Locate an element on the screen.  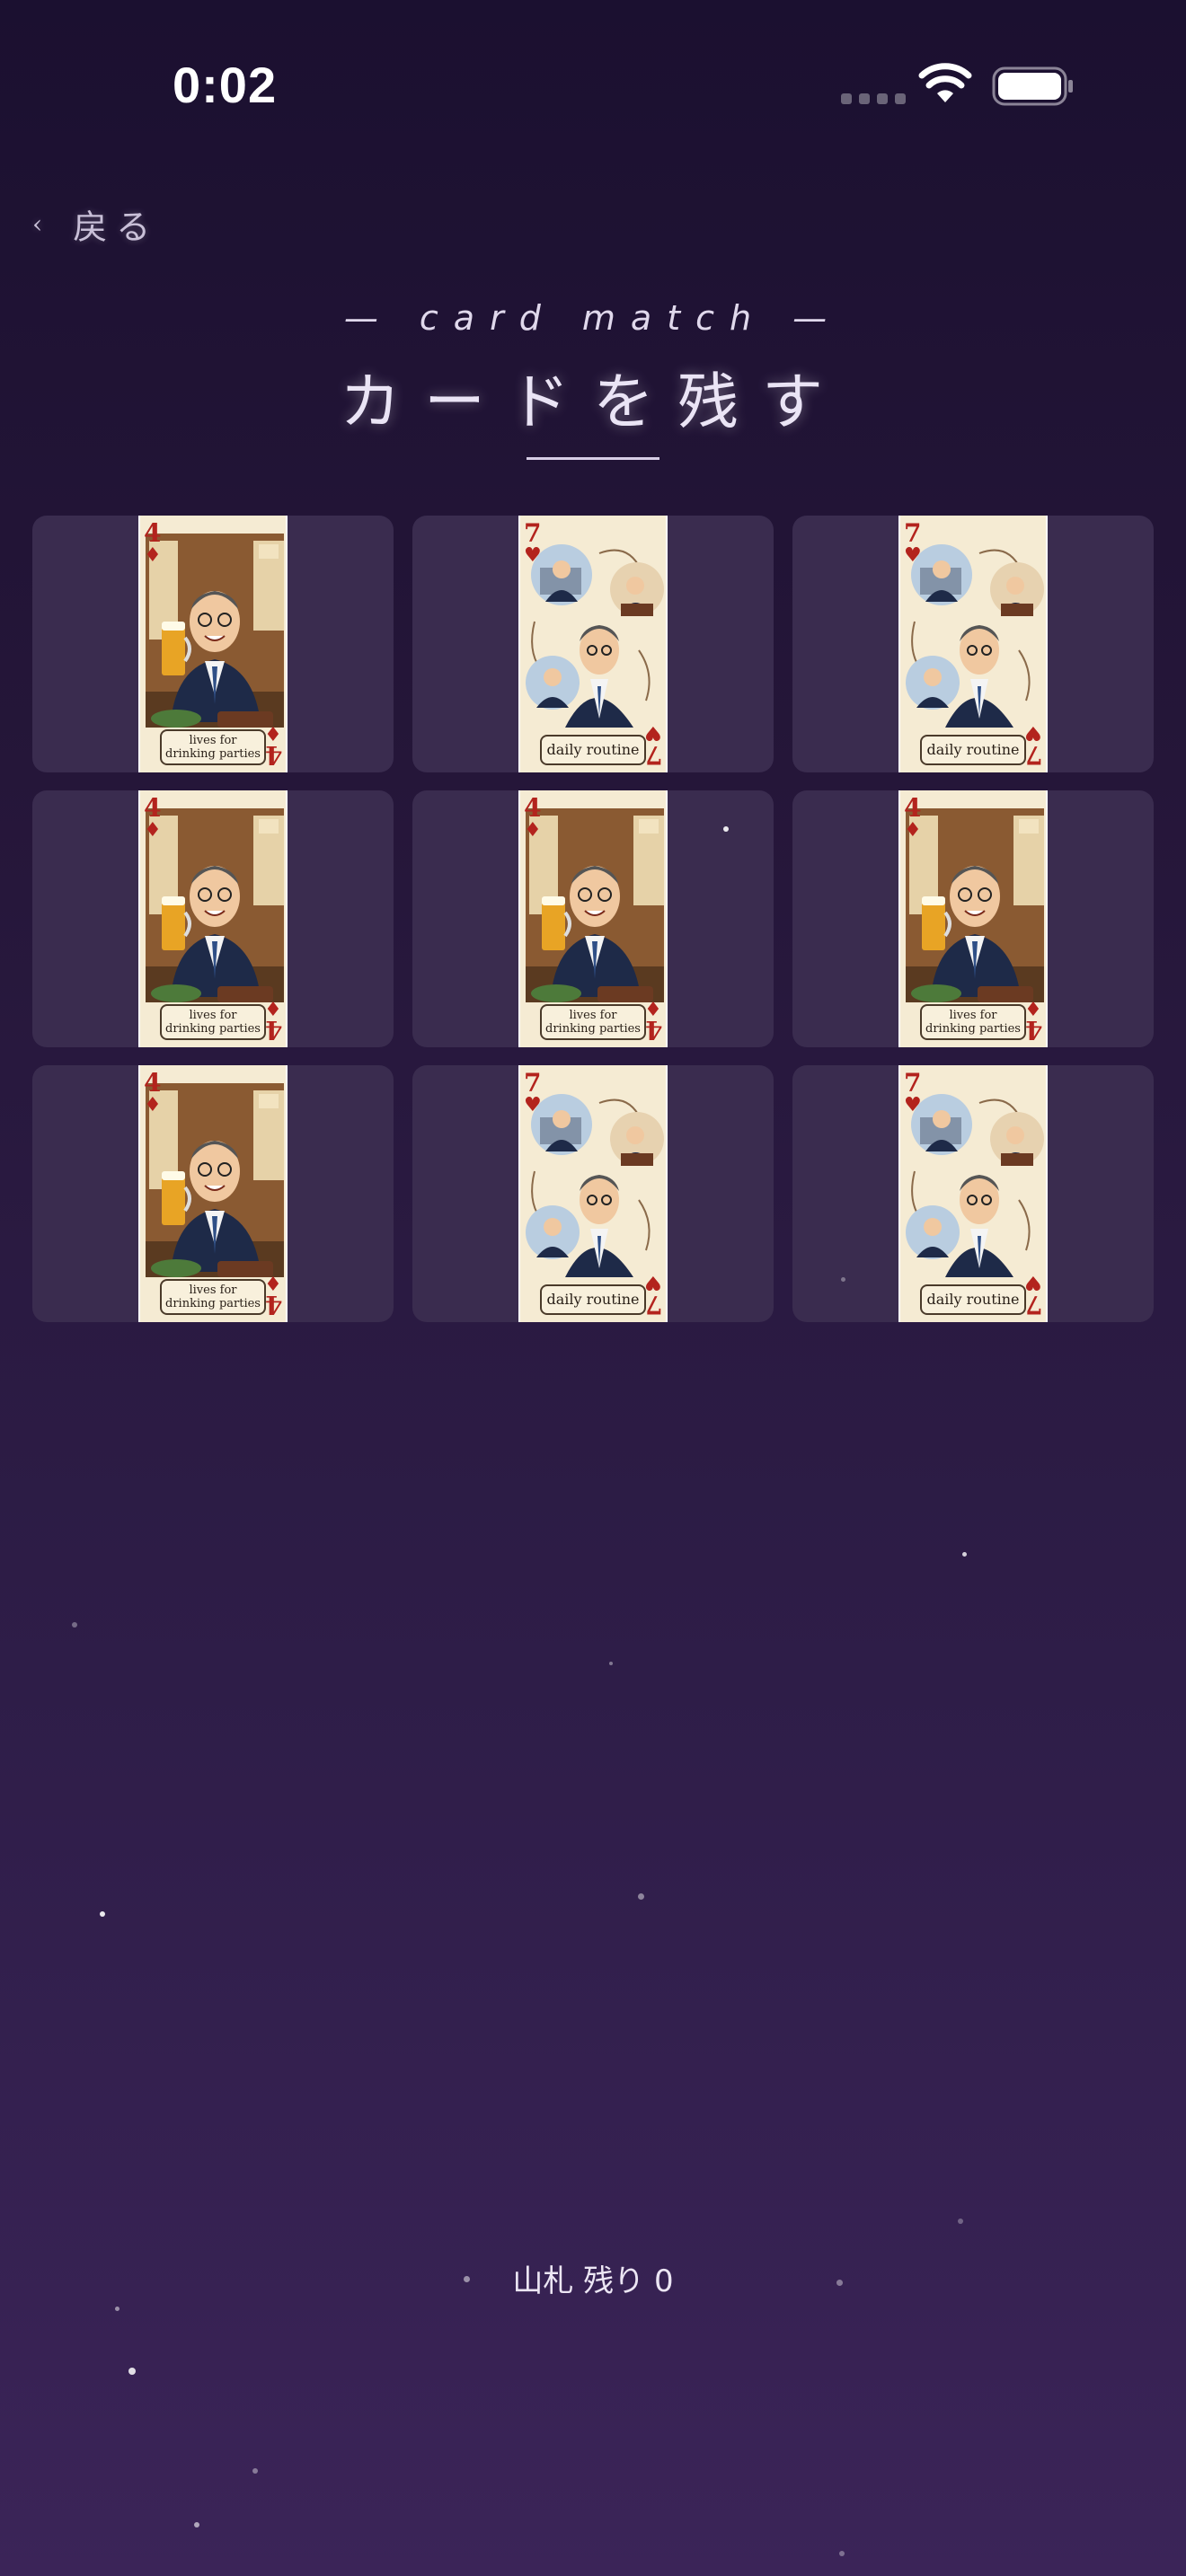
page-title: カードを残す is located at coordinates (592, 402).